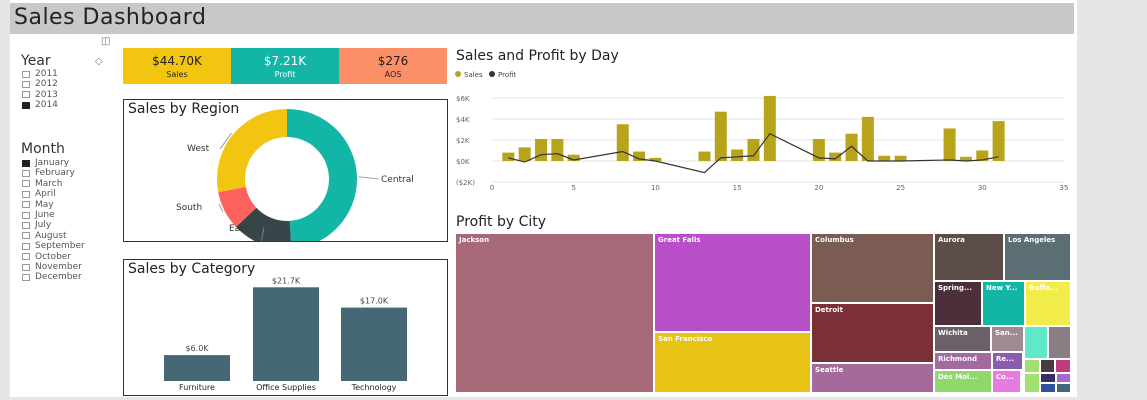  What do you see at coordinates (53, 225) in the screenshot?
I see `month-option: July` at bounding box center [53, 225].